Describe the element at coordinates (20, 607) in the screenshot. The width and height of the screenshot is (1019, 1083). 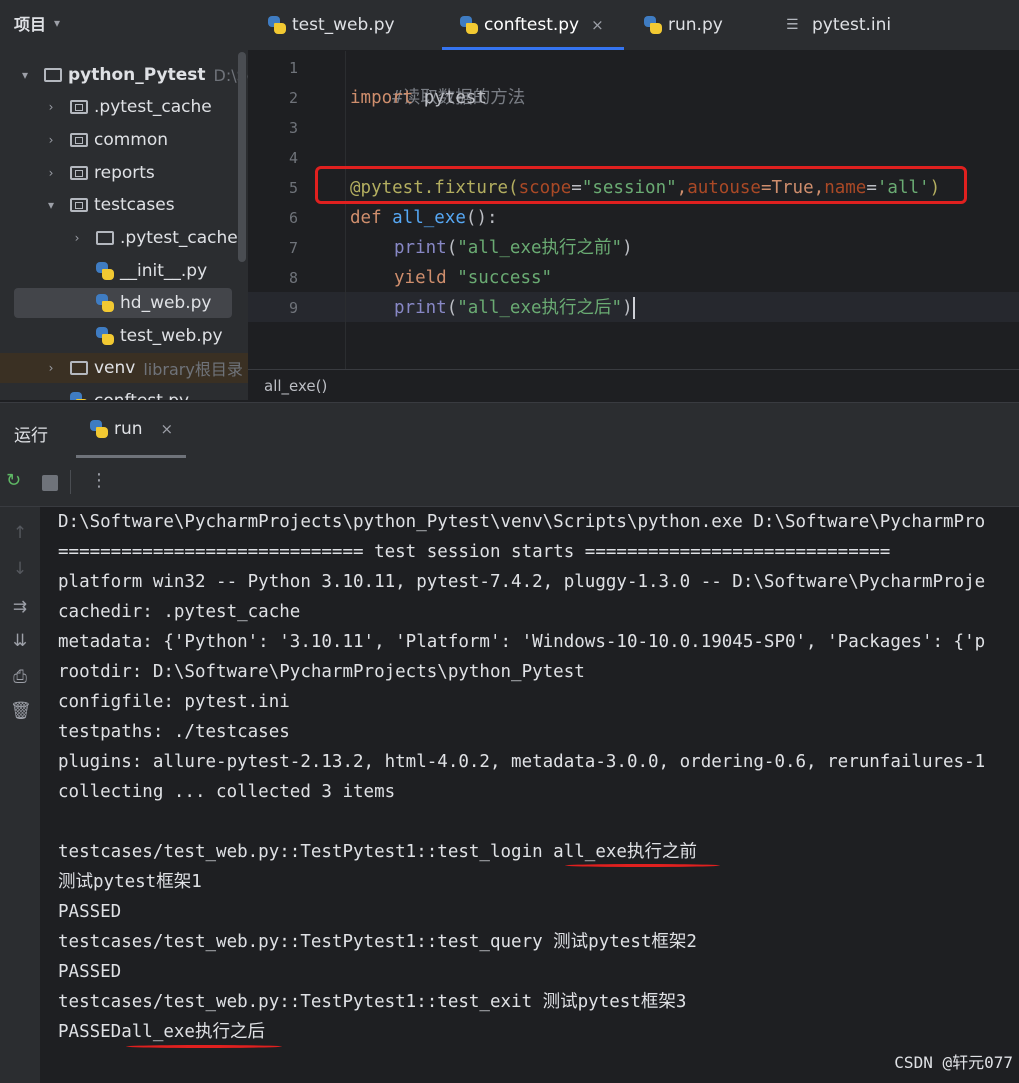
I see `soft-wrap-icon: ⇉` at that location.